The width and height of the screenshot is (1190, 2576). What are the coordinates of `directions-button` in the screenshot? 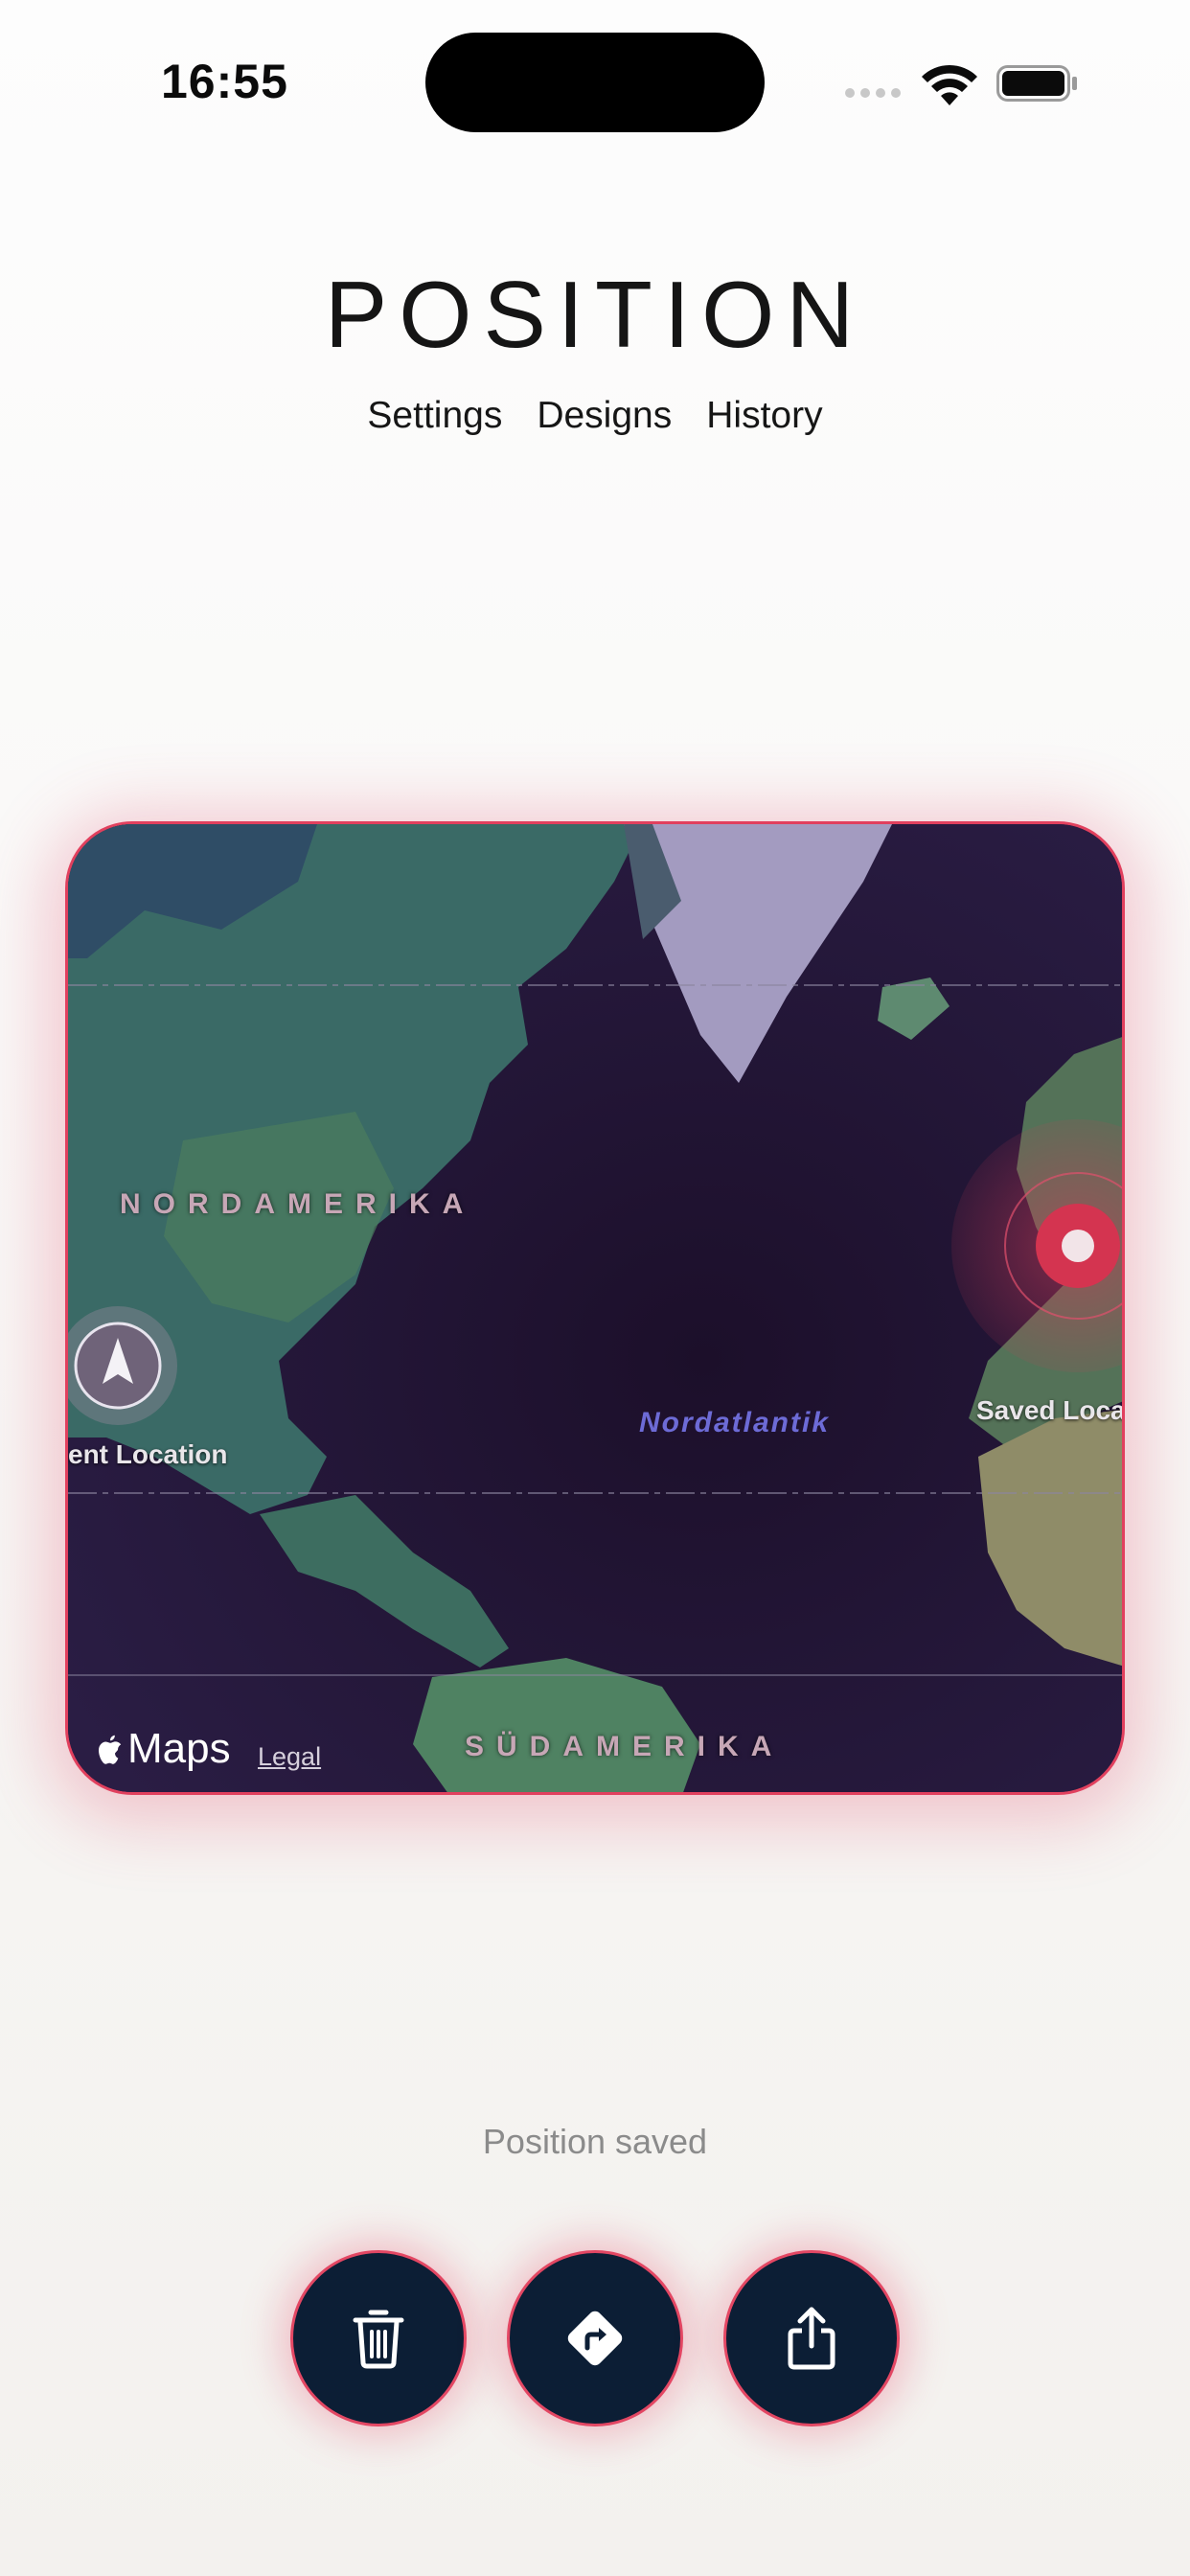 It's located at (595, 2338).